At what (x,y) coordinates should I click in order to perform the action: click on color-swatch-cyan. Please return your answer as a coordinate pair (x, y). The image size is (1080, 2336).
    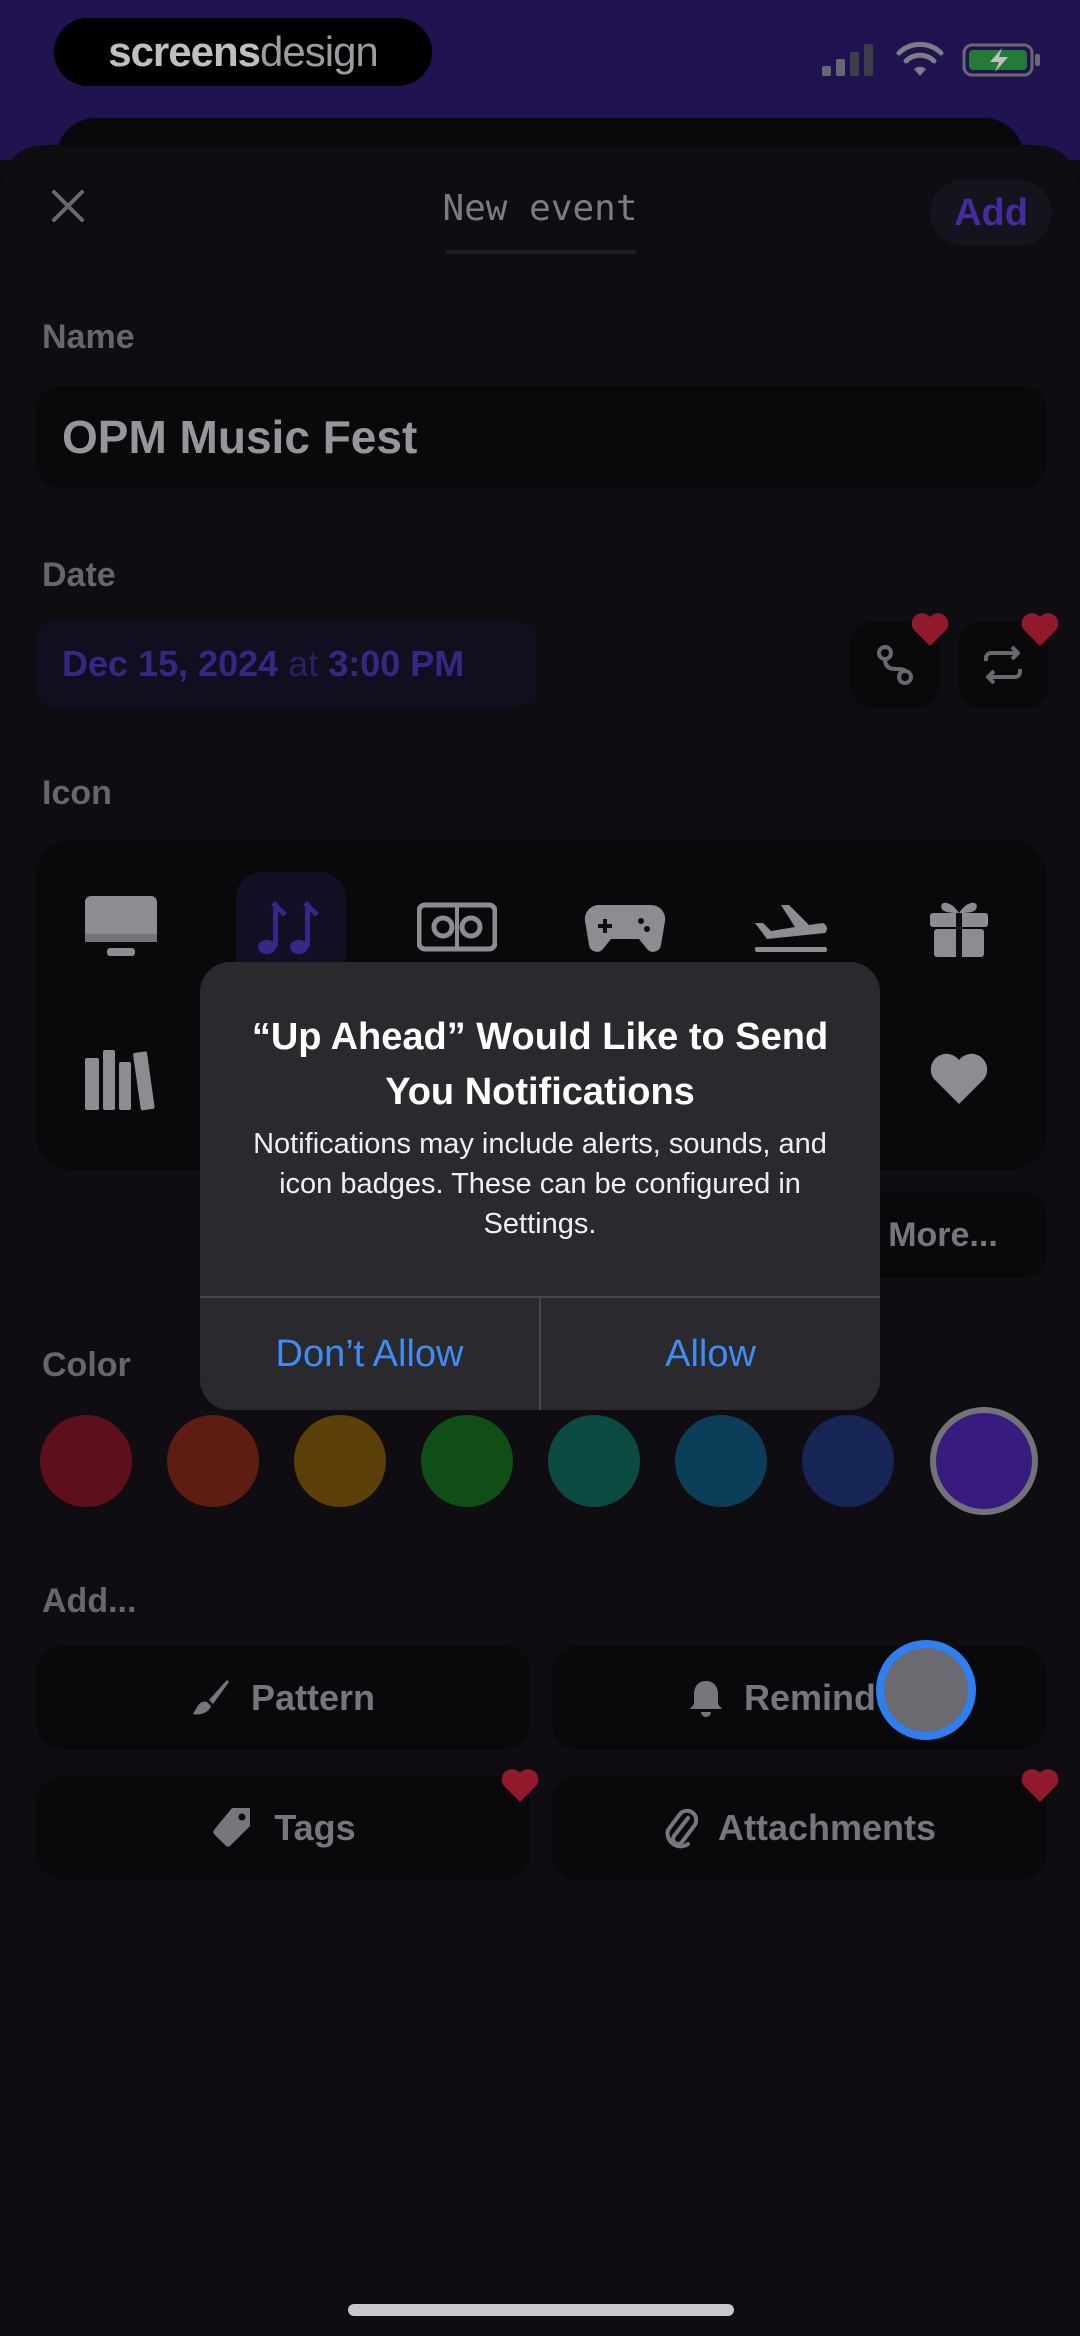
    Looking at the image, I should click on (721, 1461).